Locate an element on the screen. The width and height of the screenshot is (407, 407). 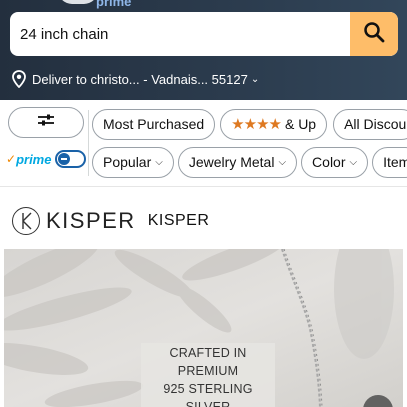
search-button is located at coordinates (374, 34).